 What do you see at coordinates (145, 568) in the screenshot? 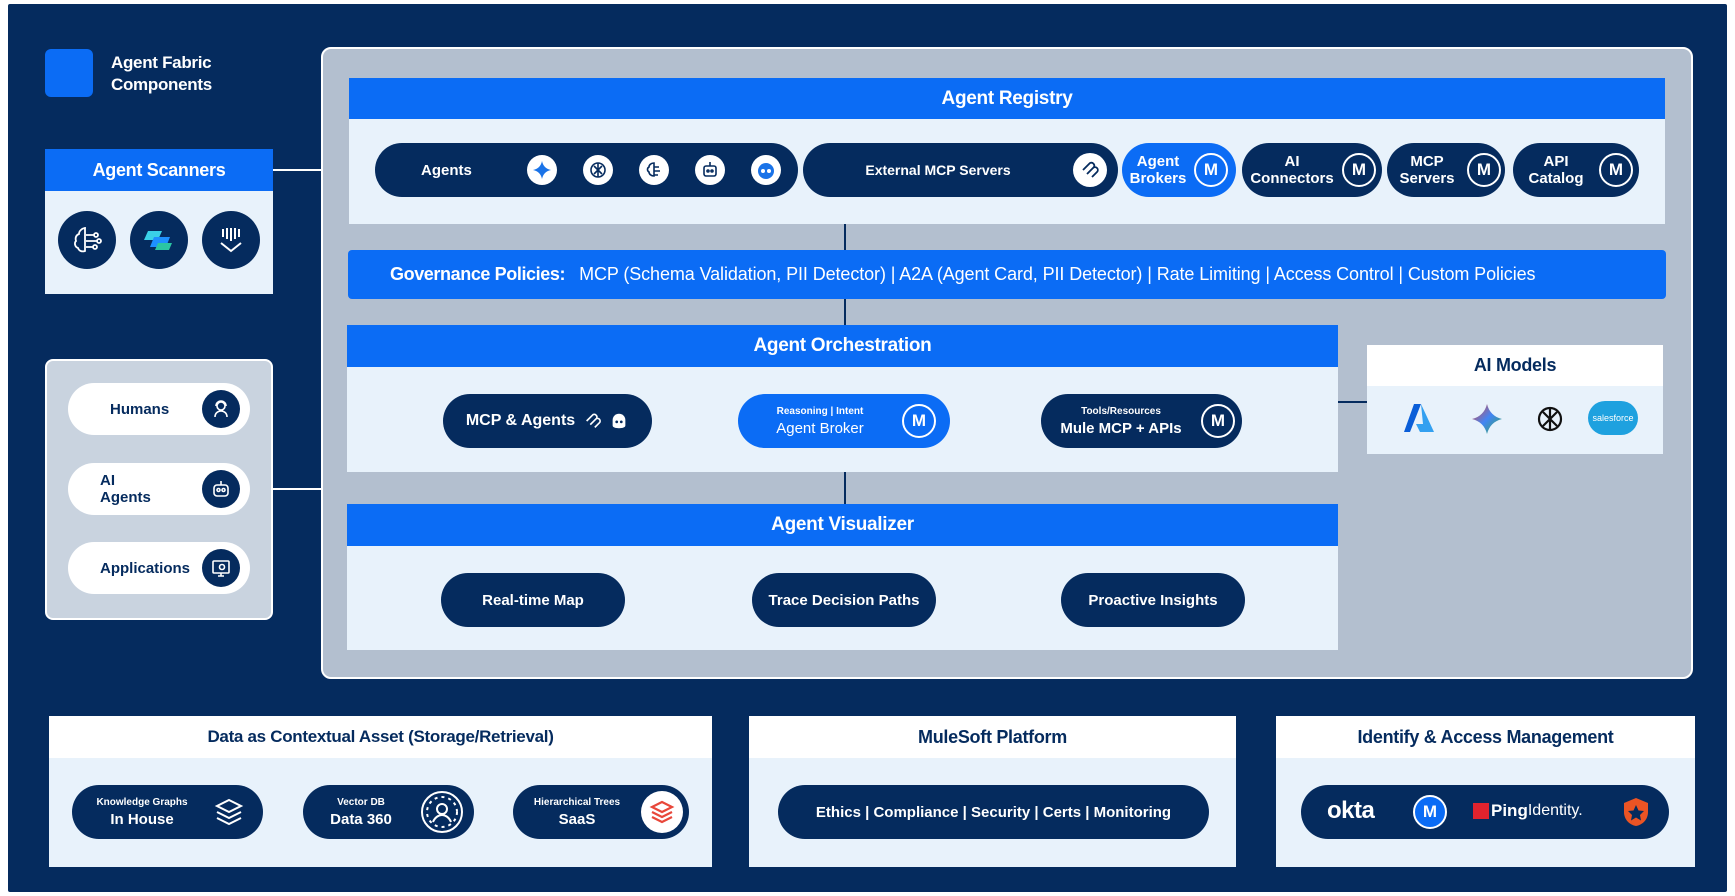
I see `actor-applications-label: Applications` at bounding box center [145, 568].